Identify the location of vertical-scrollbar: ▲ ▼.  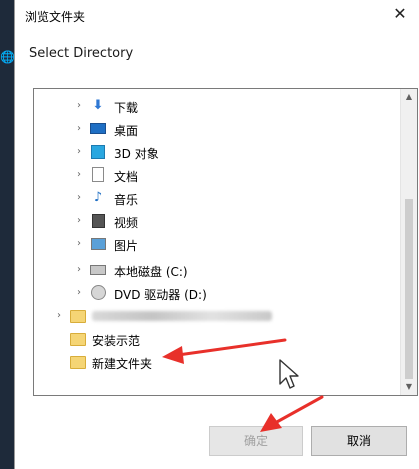
(408, 242).